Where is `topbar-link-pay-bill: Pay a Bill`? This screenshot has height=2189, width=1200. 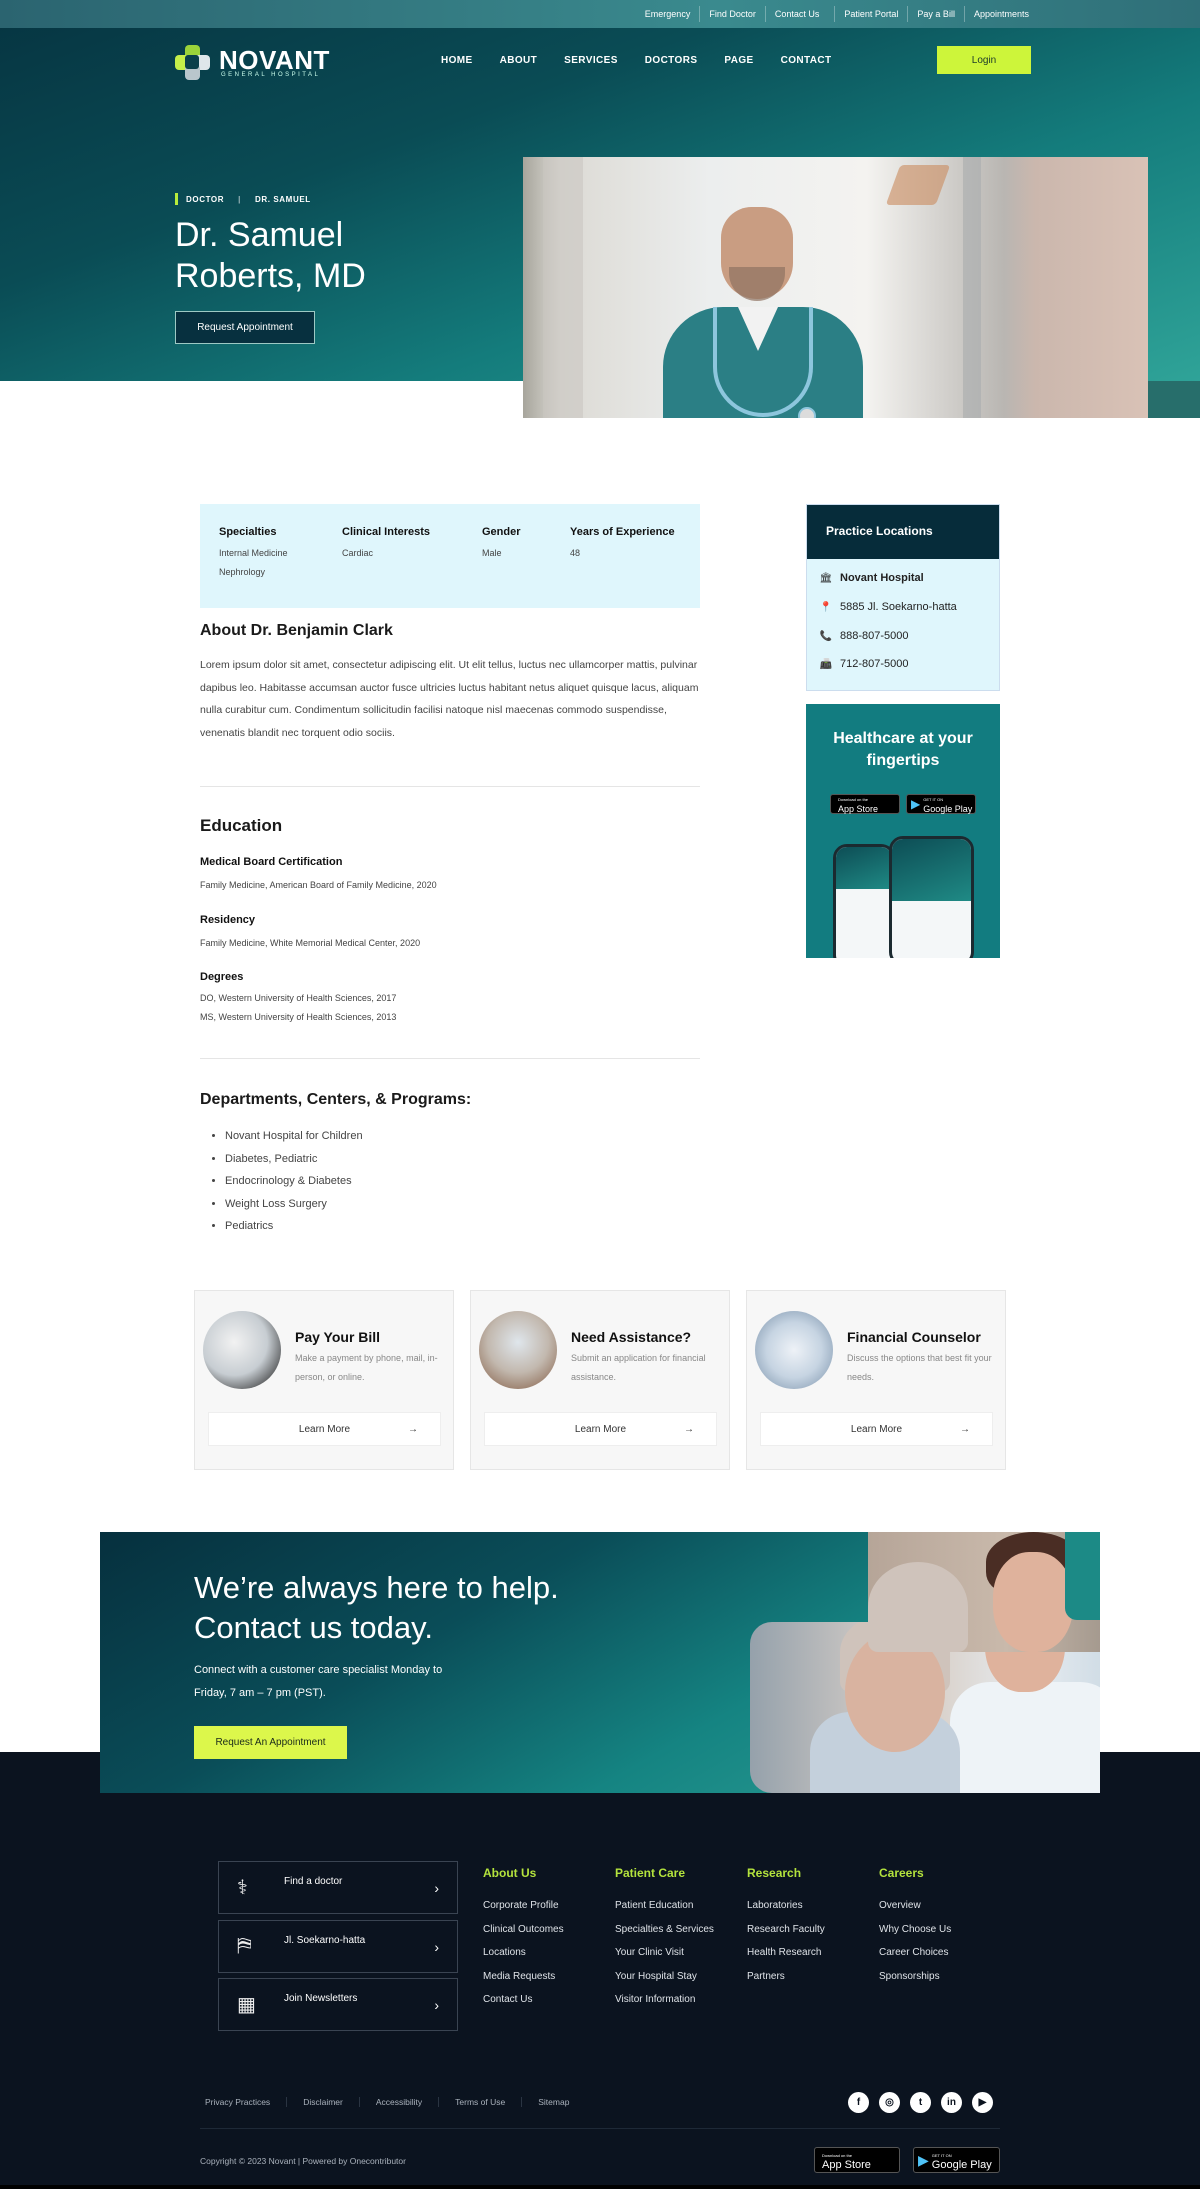 topbar-link-pay-bill: Pay a Bill is located at coordinates (935, 14).